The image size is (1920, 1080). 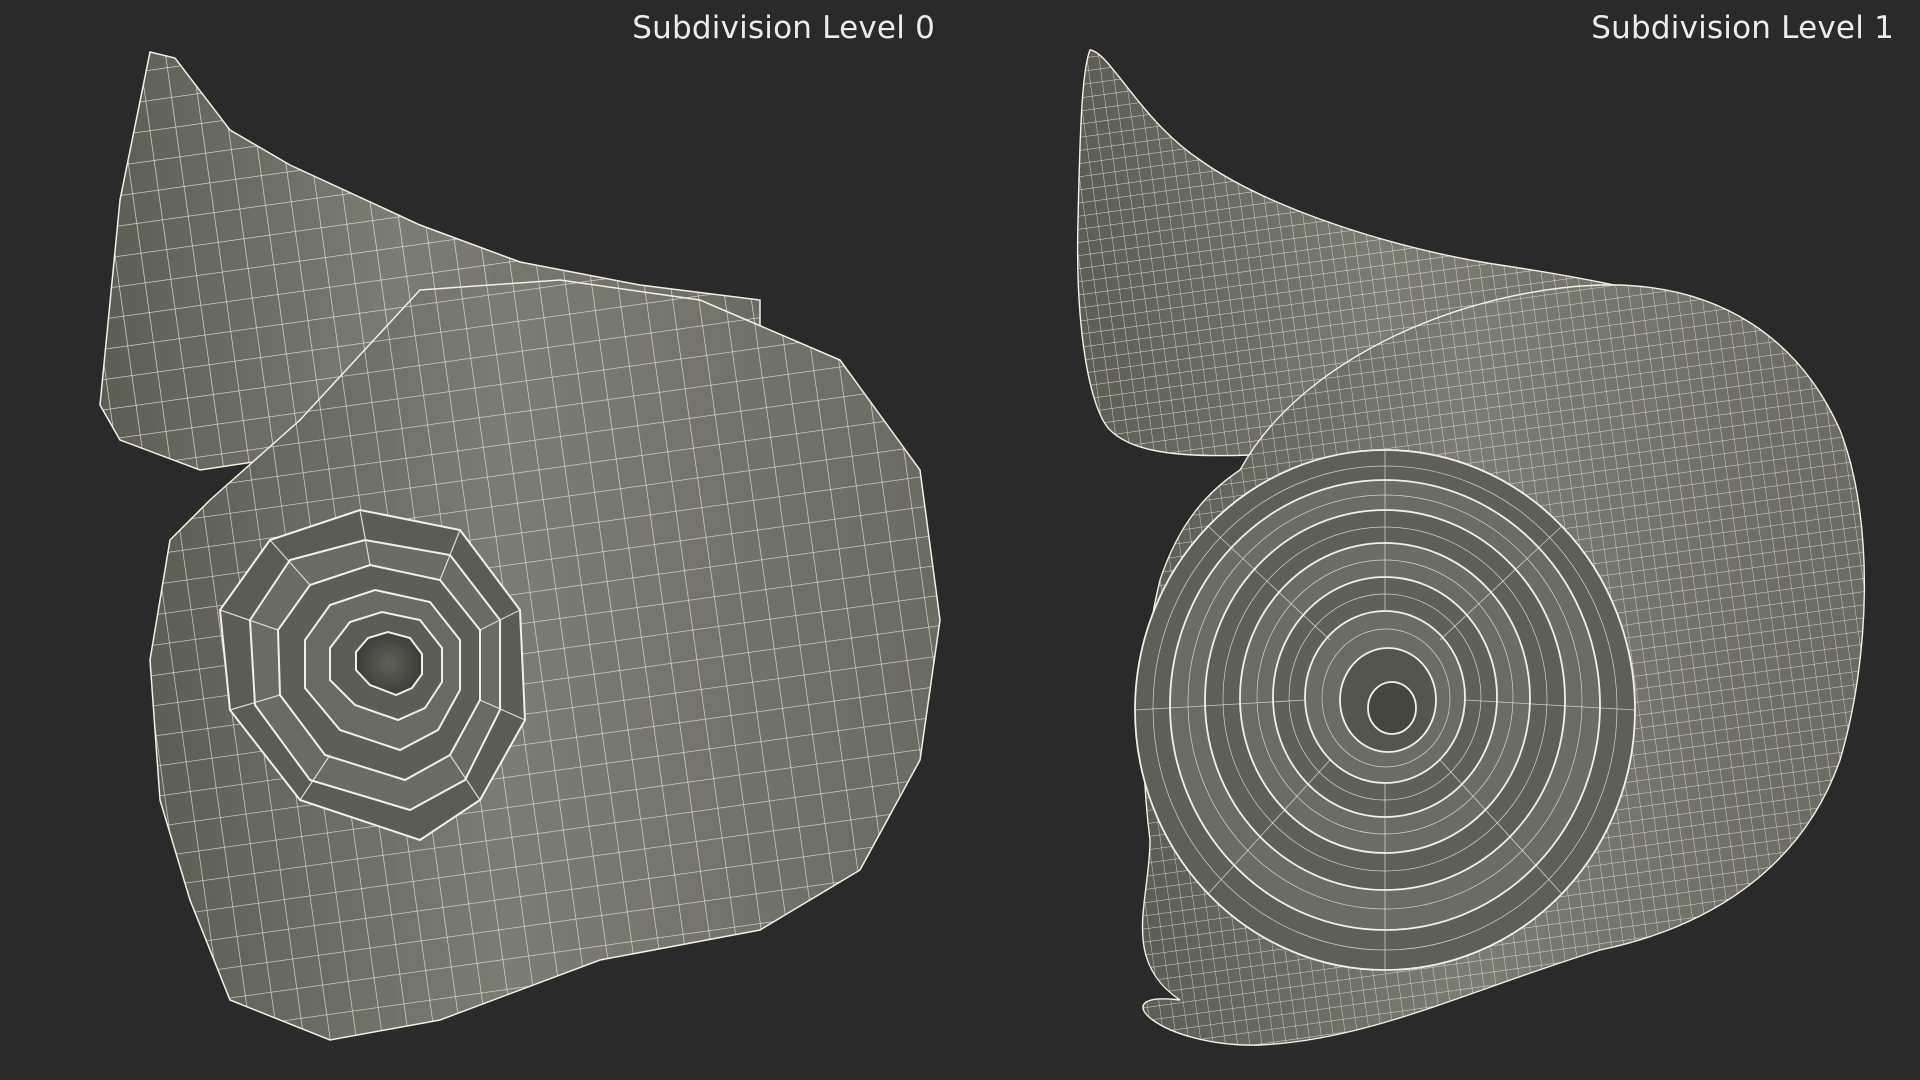 I want to click on panel-label-level-1: Subdivision Level 1, so click(x=1742, y=28).